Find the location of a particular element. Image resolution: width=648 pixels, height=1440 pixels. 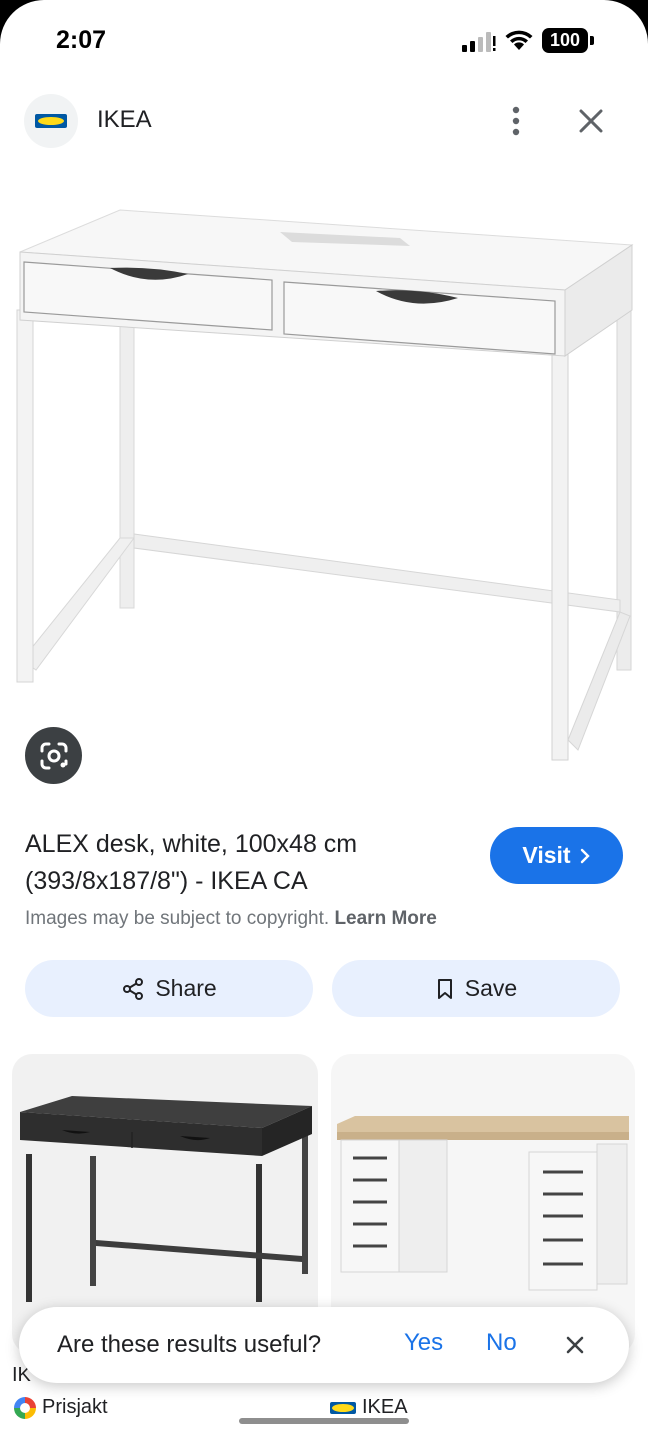

wifi-icon is located at coordinates (519, 40).